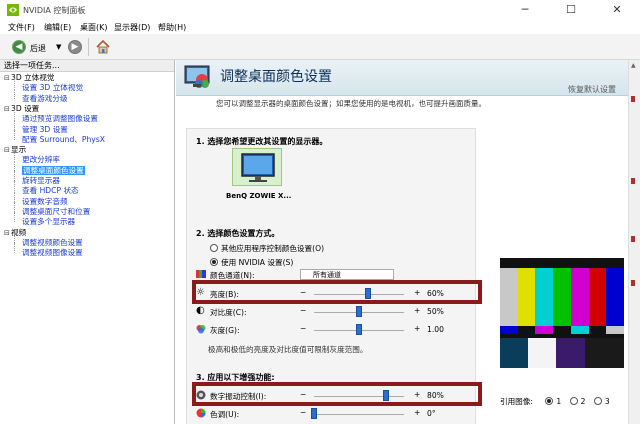 Image resolution: width=640 pixels, height=424 pixels. I want to click on ref-option-2: 2, so click(577, 401).